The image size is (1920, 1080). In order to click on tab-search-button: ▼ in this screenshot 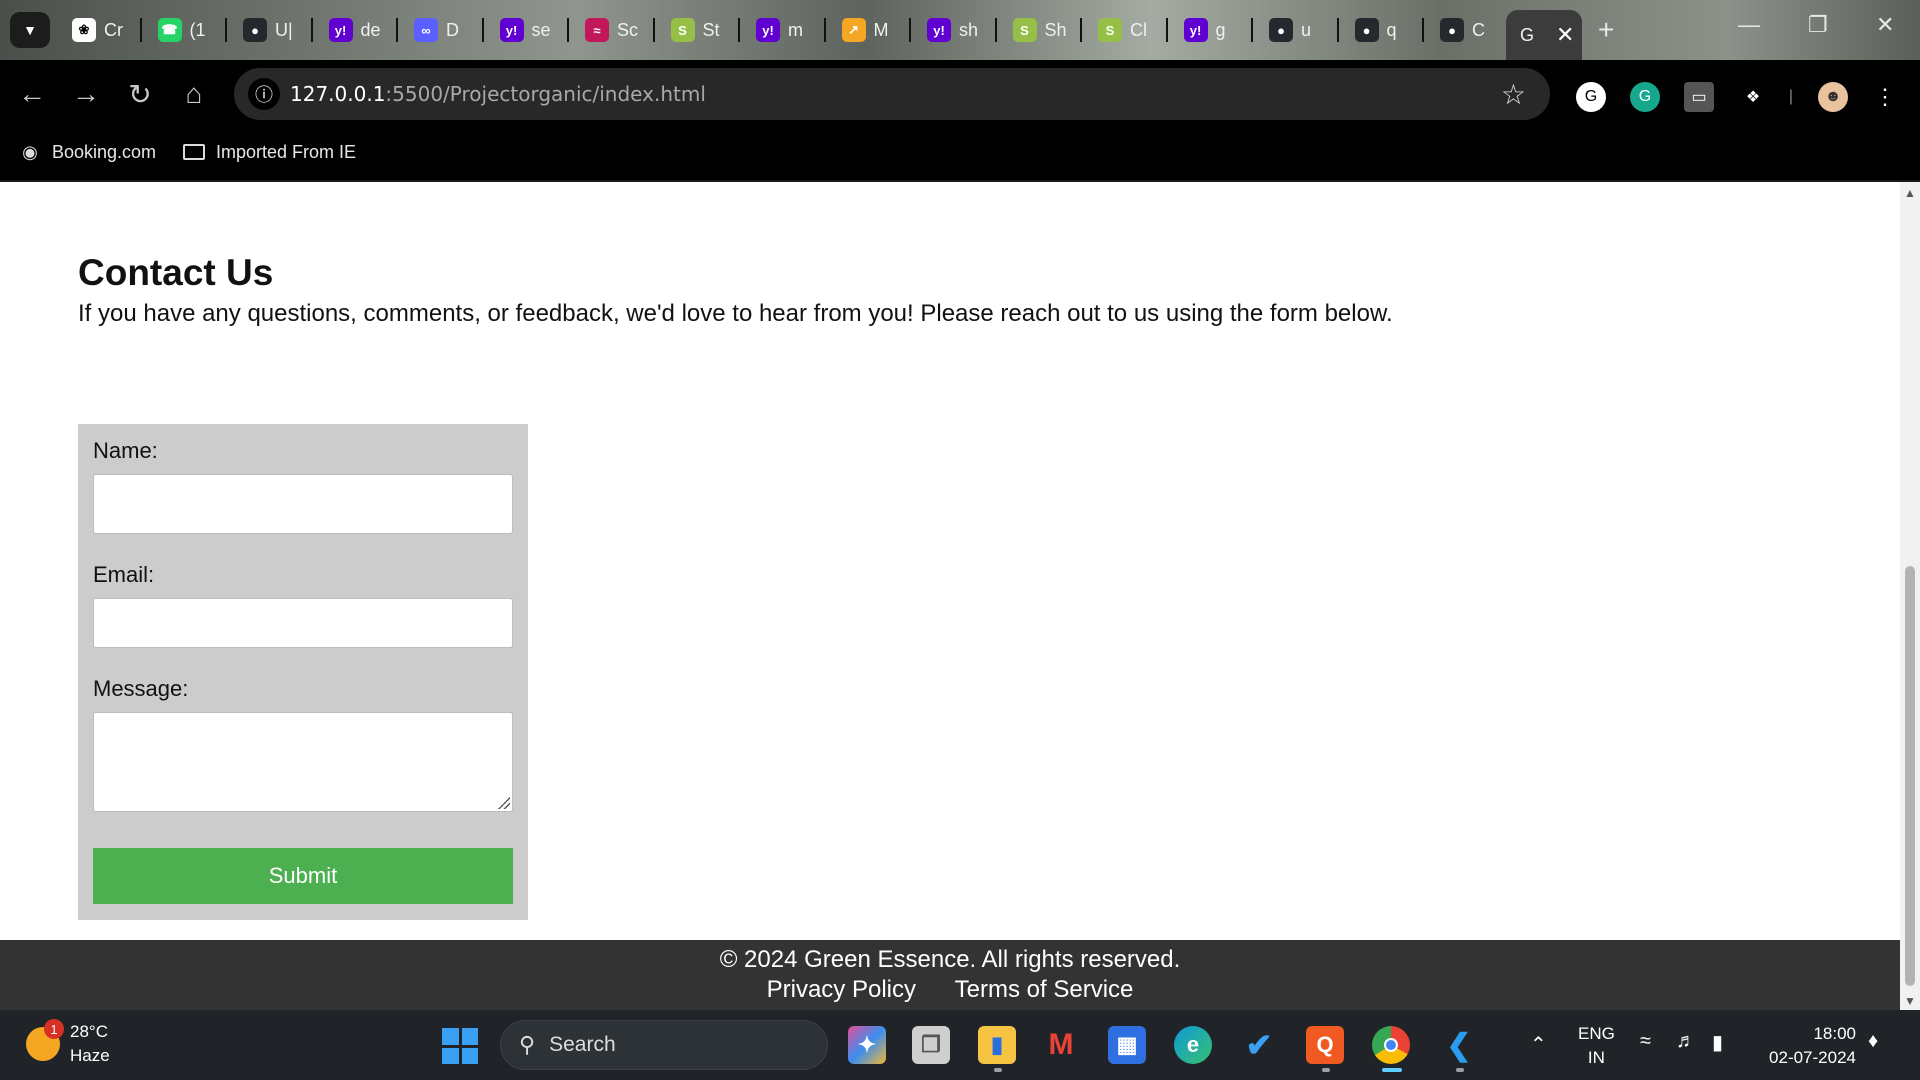, I will do `click(30, 30)`.